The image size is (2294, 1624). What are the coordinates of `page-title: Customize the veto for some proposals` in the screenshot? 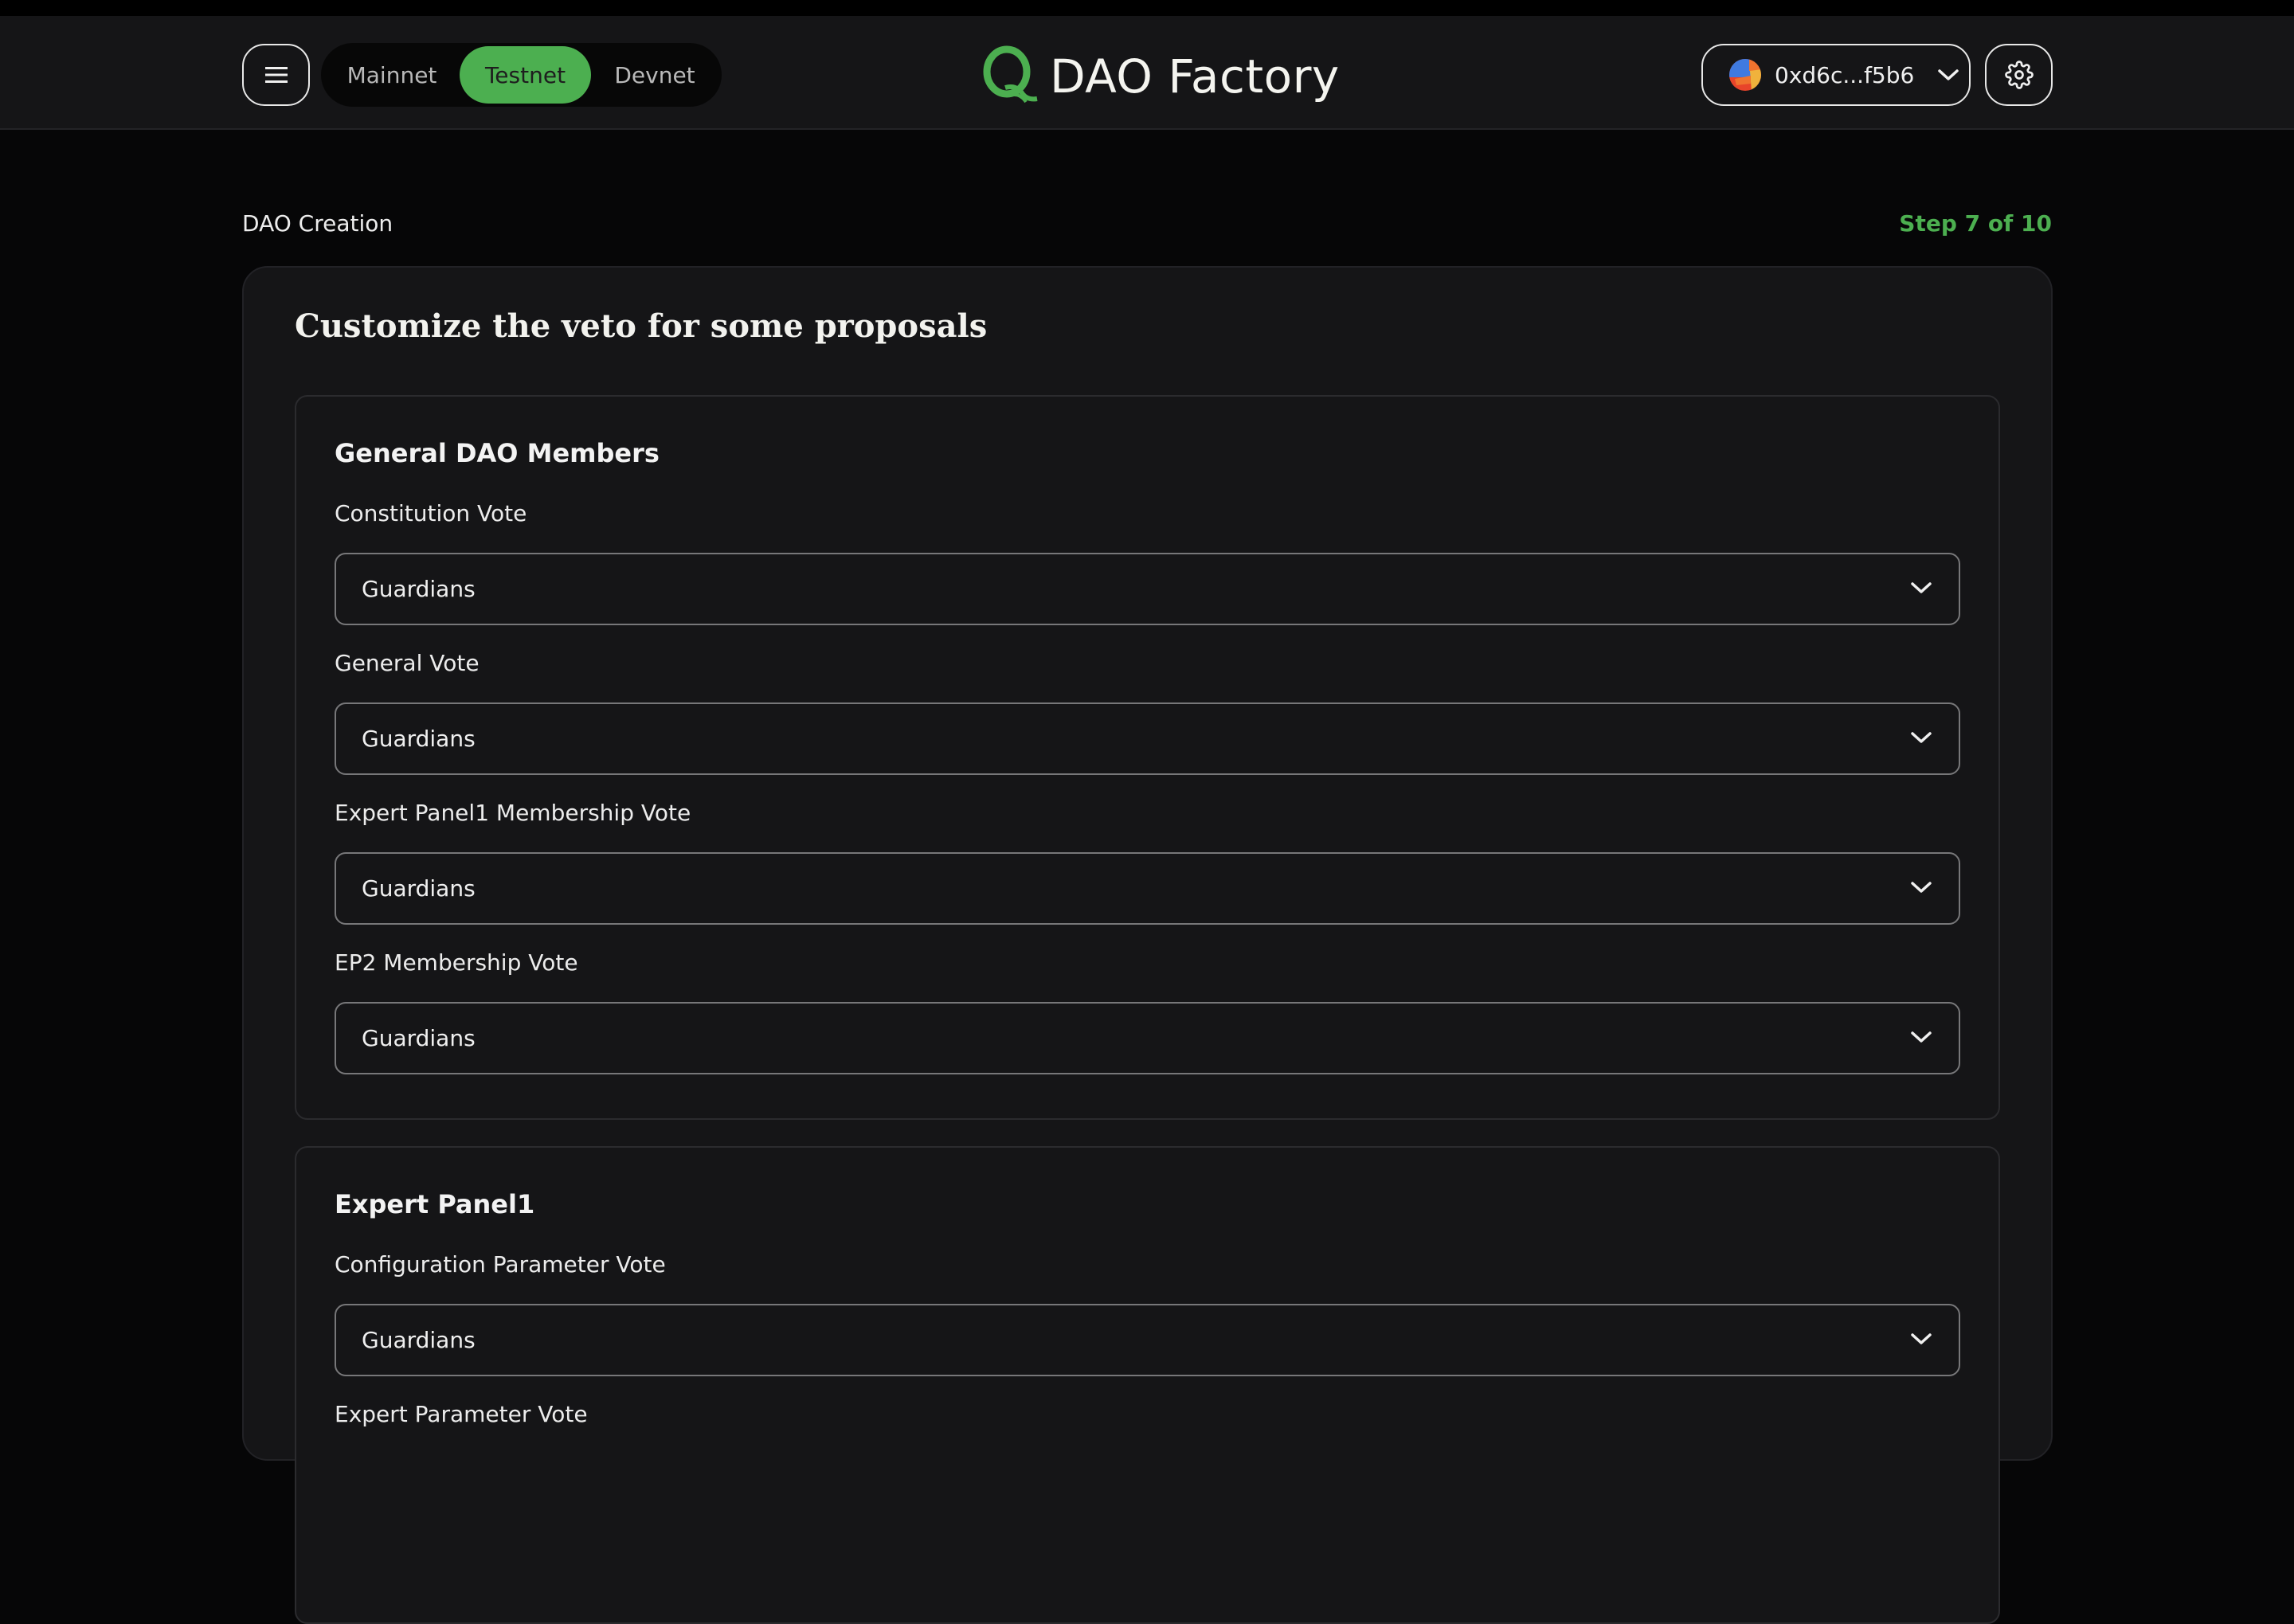 It's located at (641, 326).